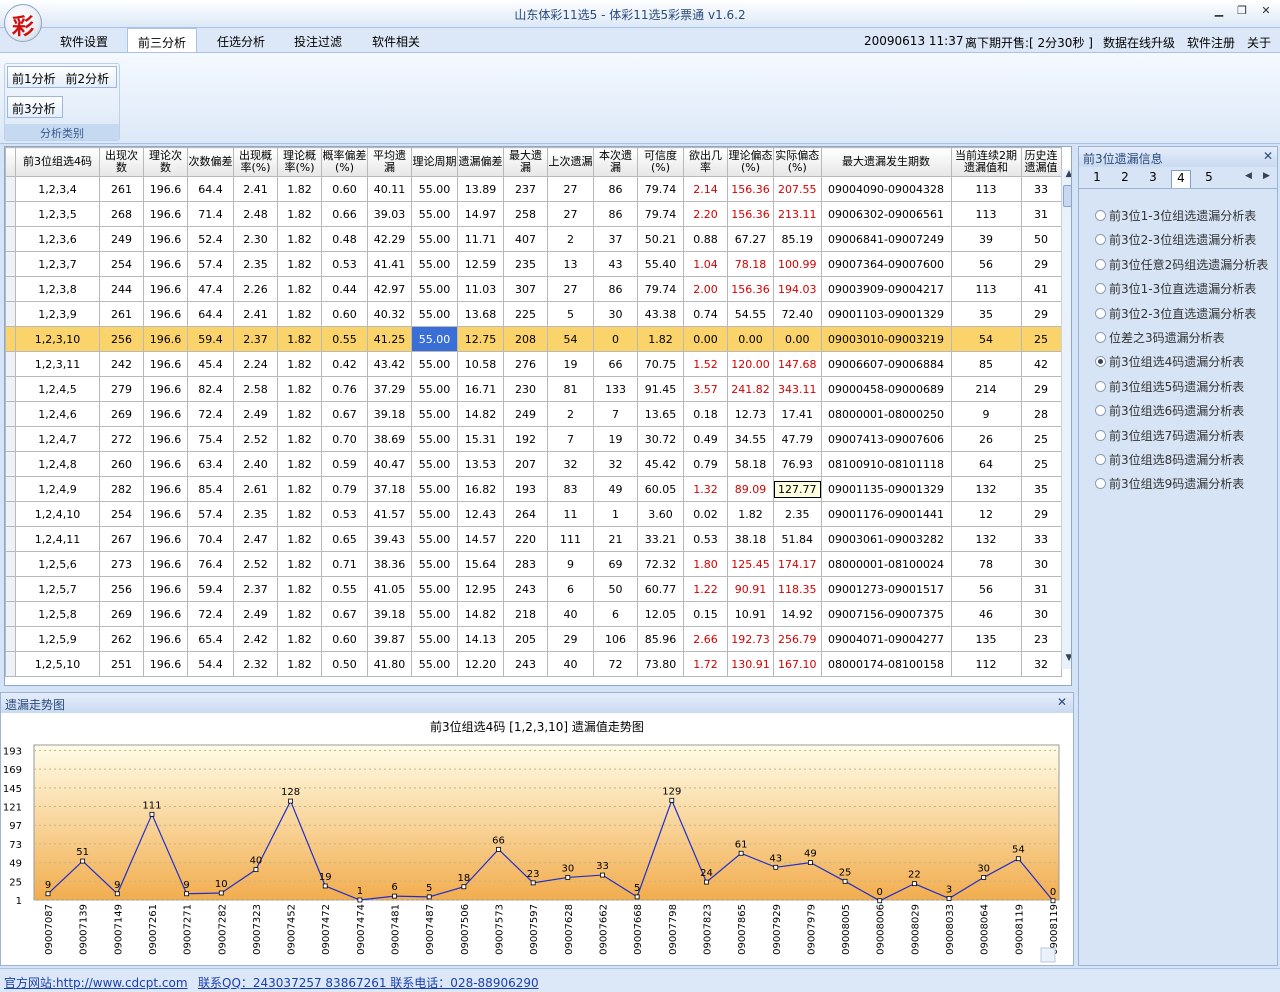 Image resolution: width=1280 pixels, height=992 pixels. What do you see at coordinates (121, 289) in the screenshot?
I see `table-cell: 244` at bounding box center [121, 289].